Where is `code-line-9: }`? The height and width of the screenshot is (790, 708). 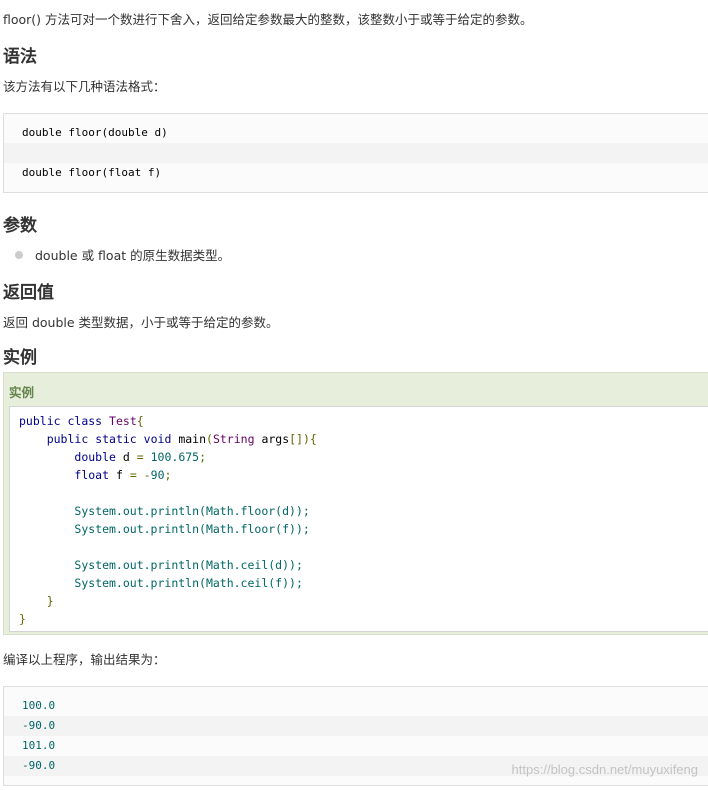
code-line-9: } is located at coordinates (50, 601).